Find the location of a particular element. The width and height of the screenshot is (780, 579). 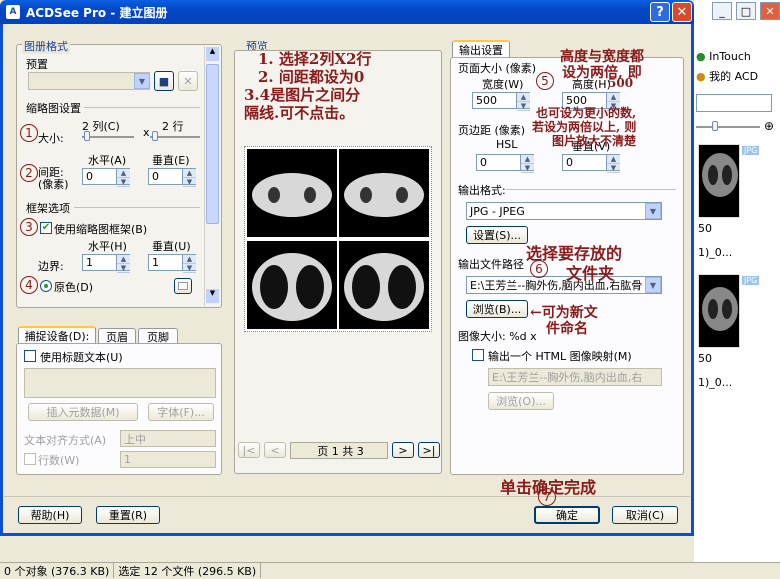

window-title: ACDSee Pro - 建立图册 is located at coordinates (97, 12).